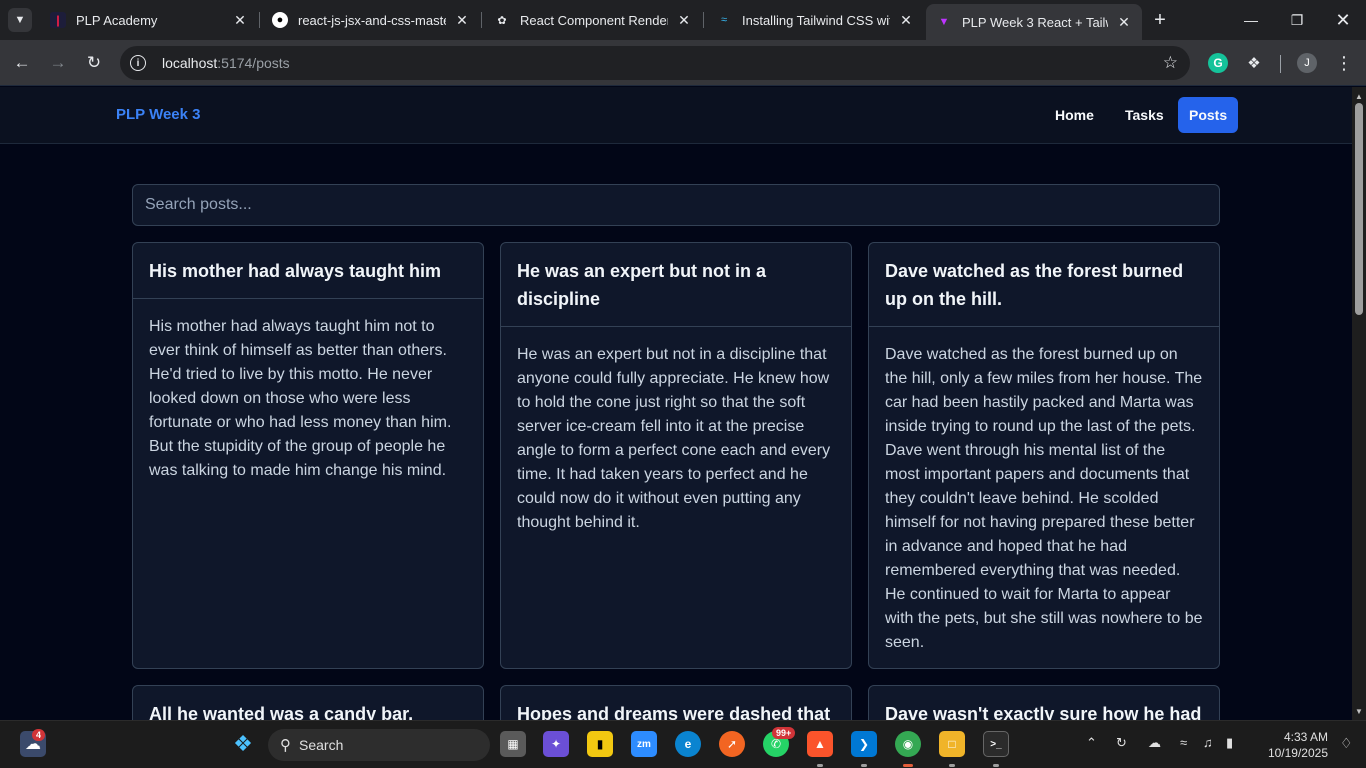 The image size is (1366, 768). I want to click on post-card: Hopes and dreams were dashed that, so click(676, 702).